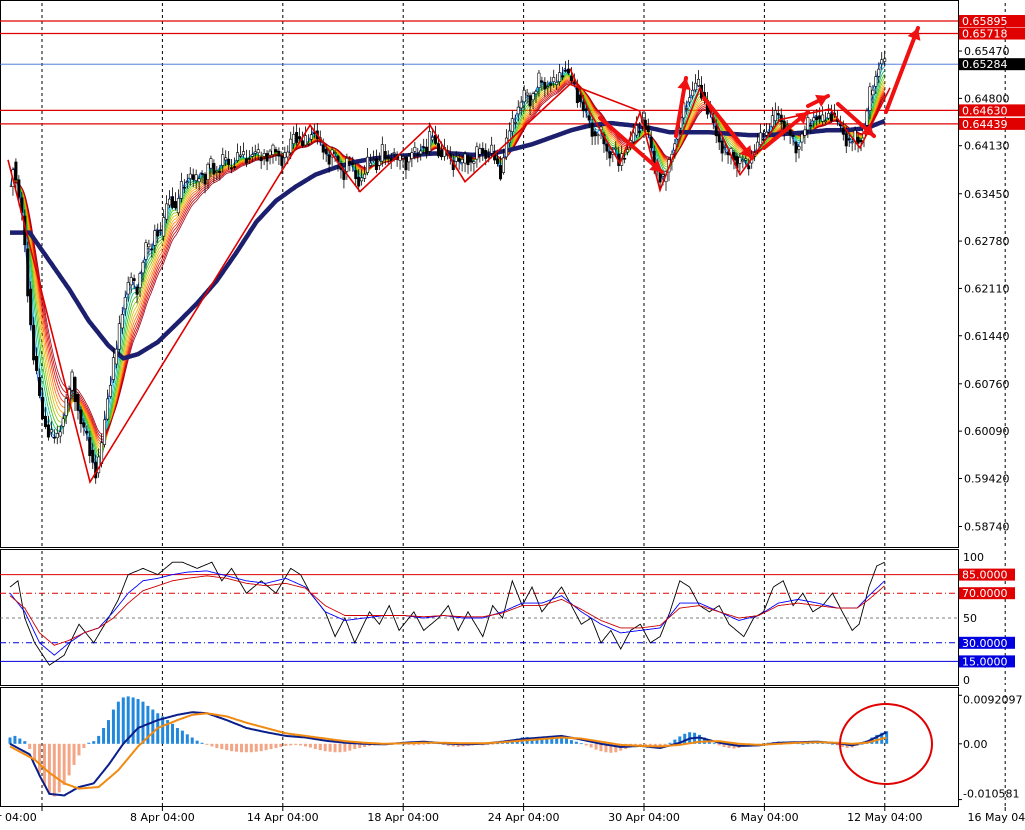 Image resolution: width=1025 pixels, height=830 pixels. What do you see at coordinates (987, 194) in the screenshot?
I see `price-tick-label: 0.63450` at bounding box center [987, 194].